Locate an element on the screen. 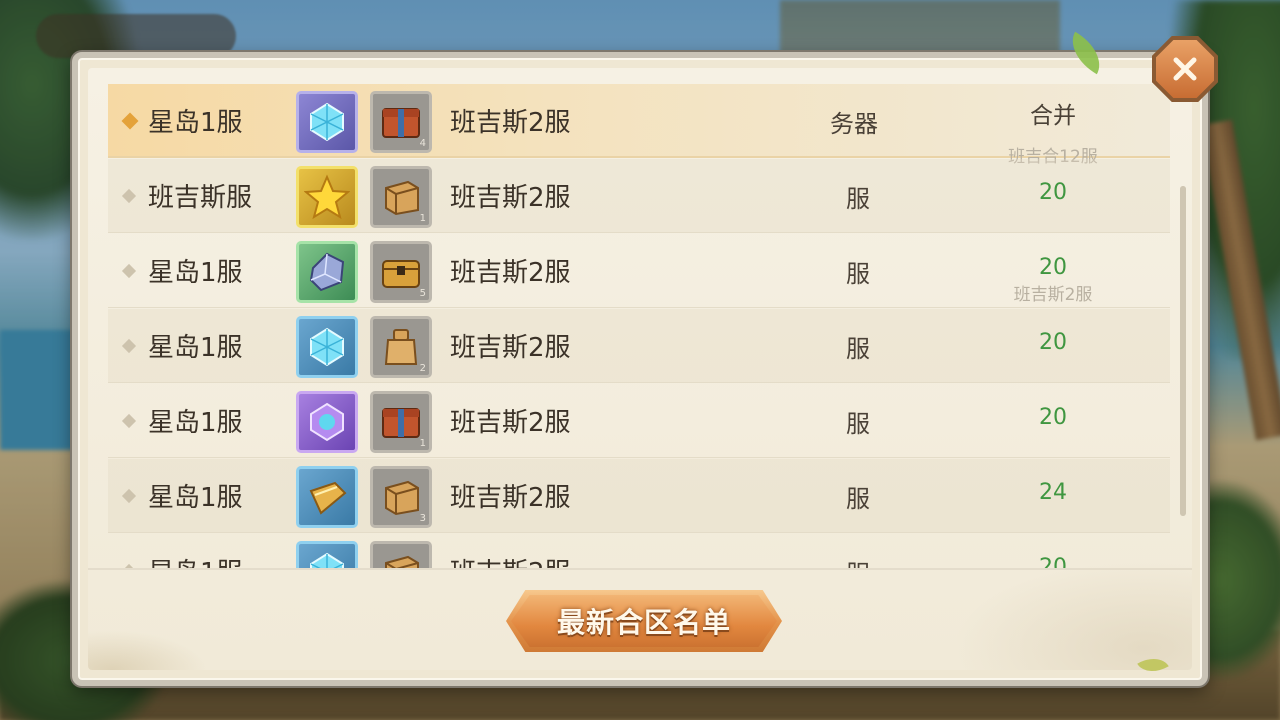 The image size is (1280, 720). silver-gem-icon is located at coordinates (327, 272).